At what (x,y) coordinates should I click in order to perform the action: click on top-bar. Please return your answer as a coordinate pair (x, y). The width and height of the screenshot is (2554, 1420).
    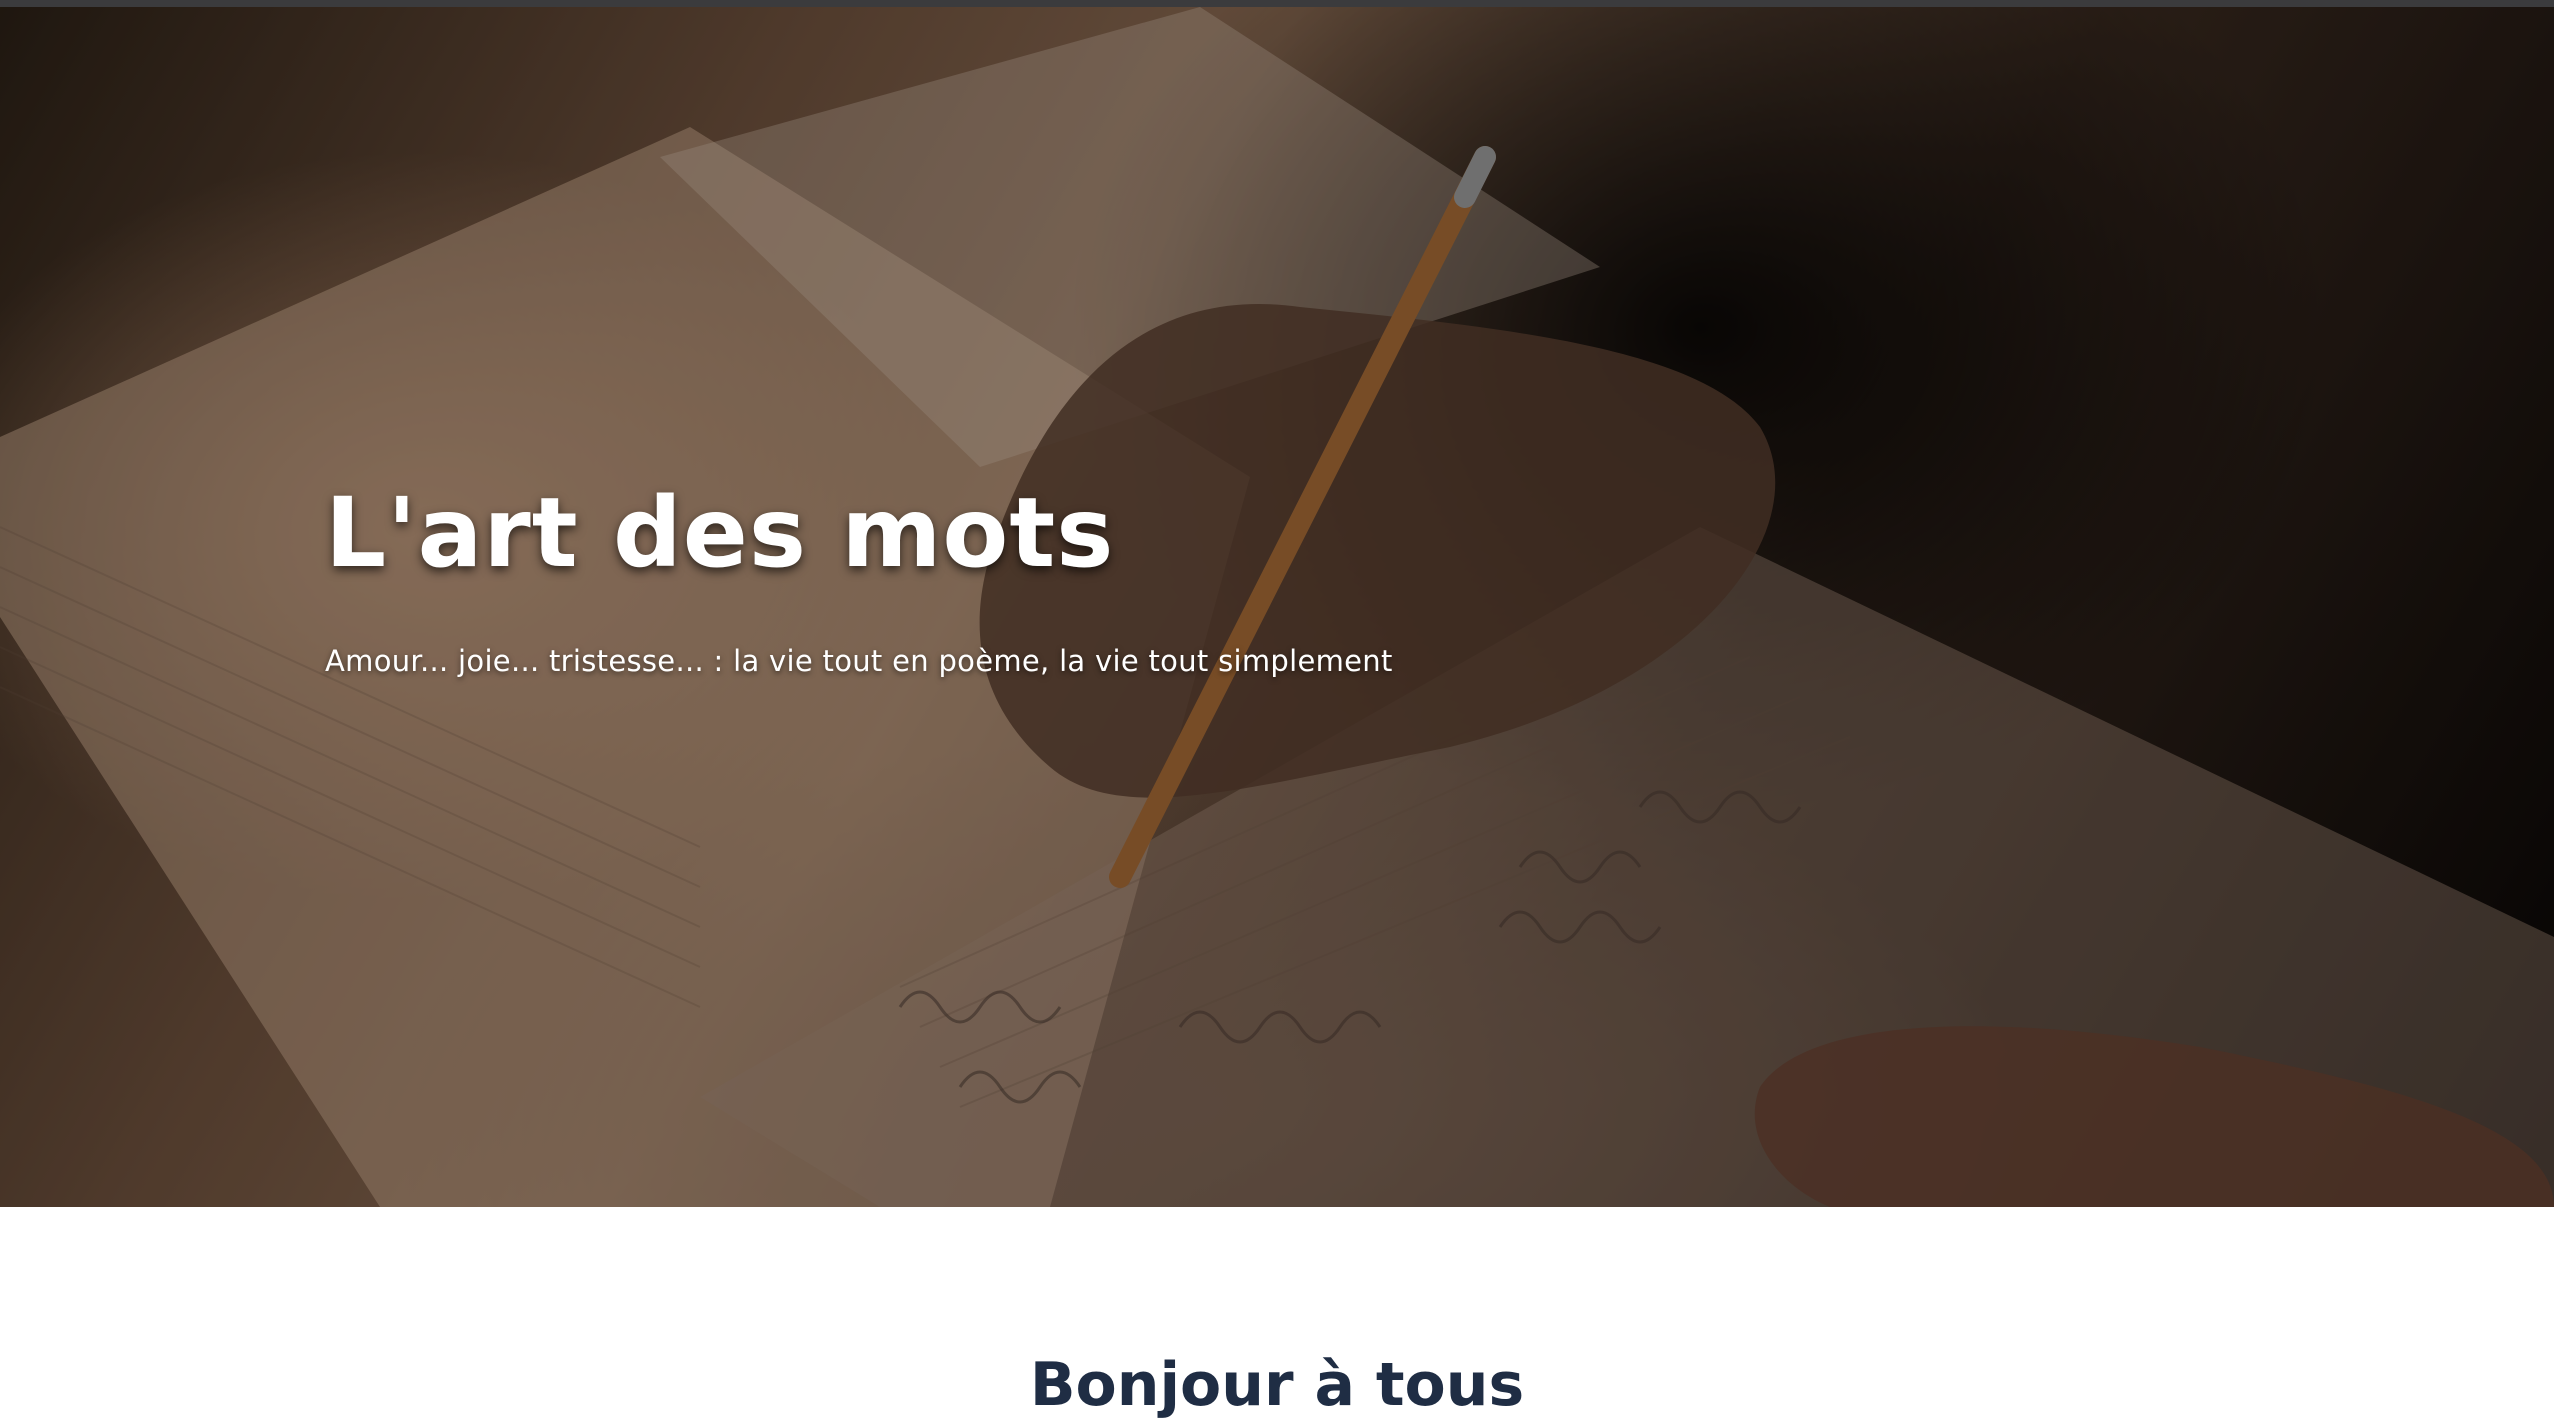
    Looking at the image, I should click on (1277, 3).